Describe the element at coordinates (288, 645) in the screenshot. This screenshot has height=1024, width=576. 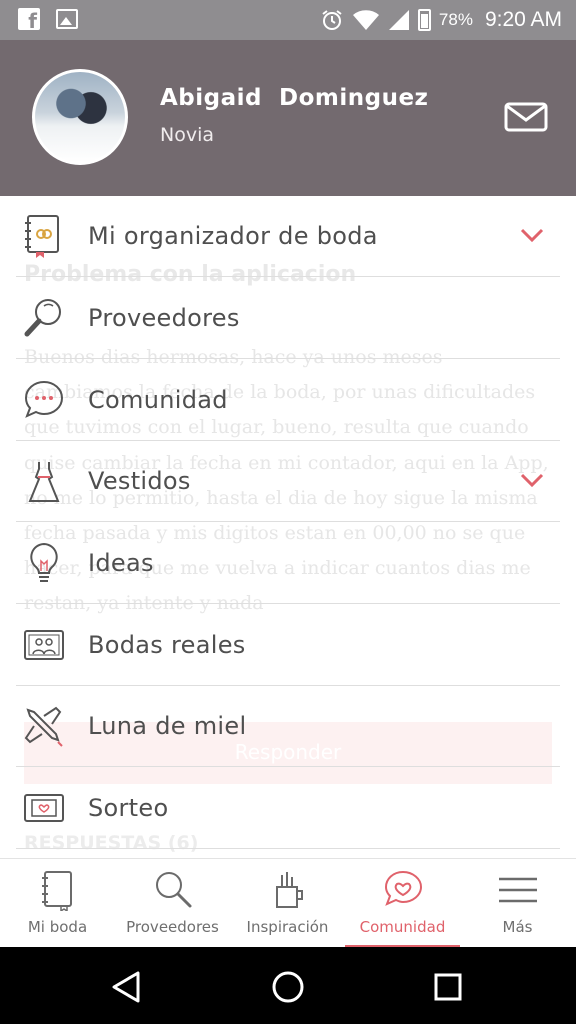
I see `menu-item-real-weddings: Bodas reales` at that location.